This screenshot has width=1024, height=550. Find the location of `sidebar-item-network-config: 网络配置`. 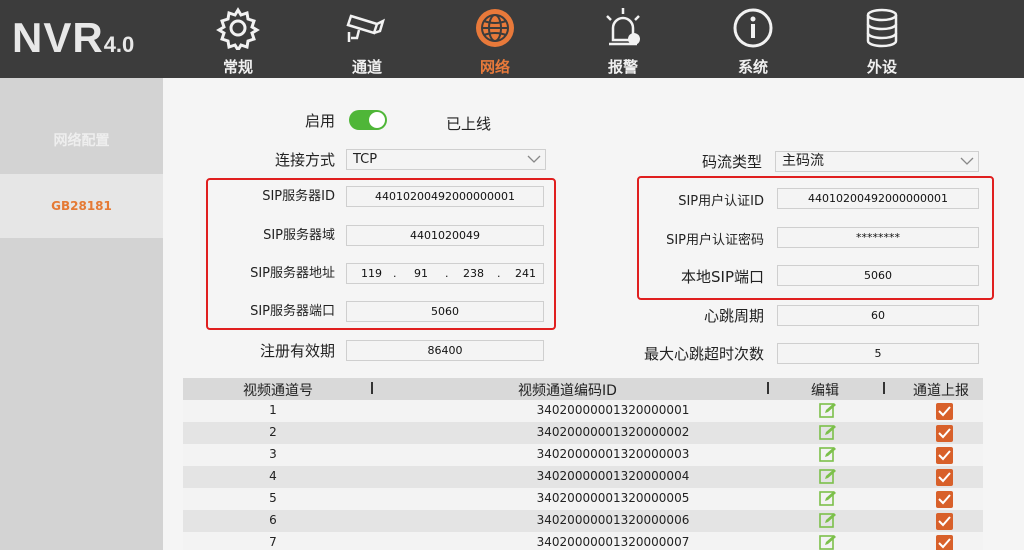

sidebar-item-network-config: 网络配置 is located at coordinates (81, 140).